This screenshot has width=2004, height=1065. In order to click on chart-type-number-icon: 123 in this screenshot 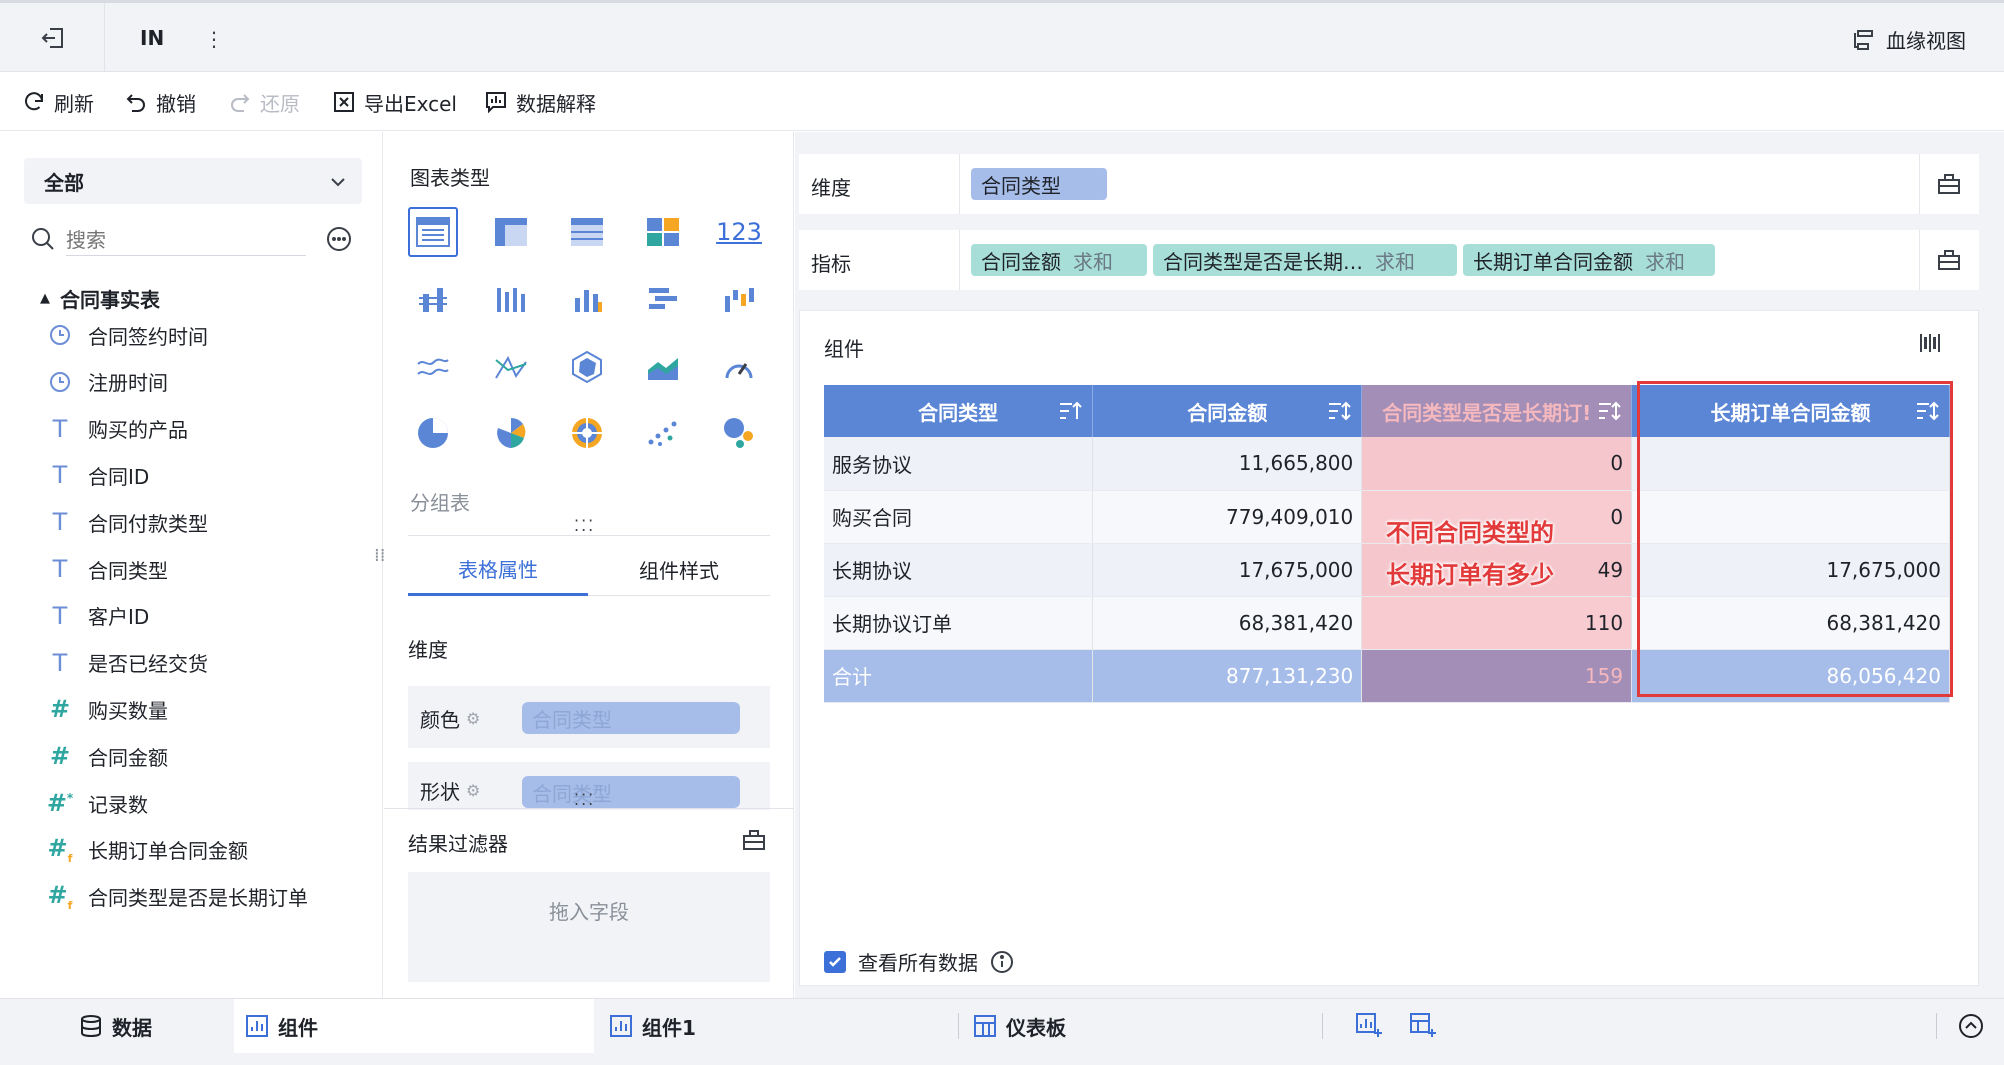, I will do `click(739, 232)`.